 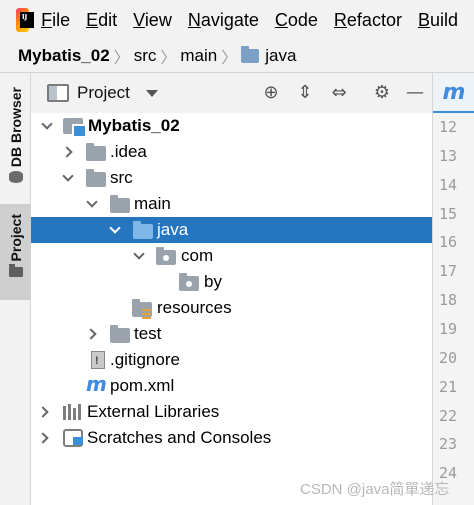 What do you see at coordinates (415, 93) in the screenshot?
I see `hide-icon: —` at bounding box center [415, 93].